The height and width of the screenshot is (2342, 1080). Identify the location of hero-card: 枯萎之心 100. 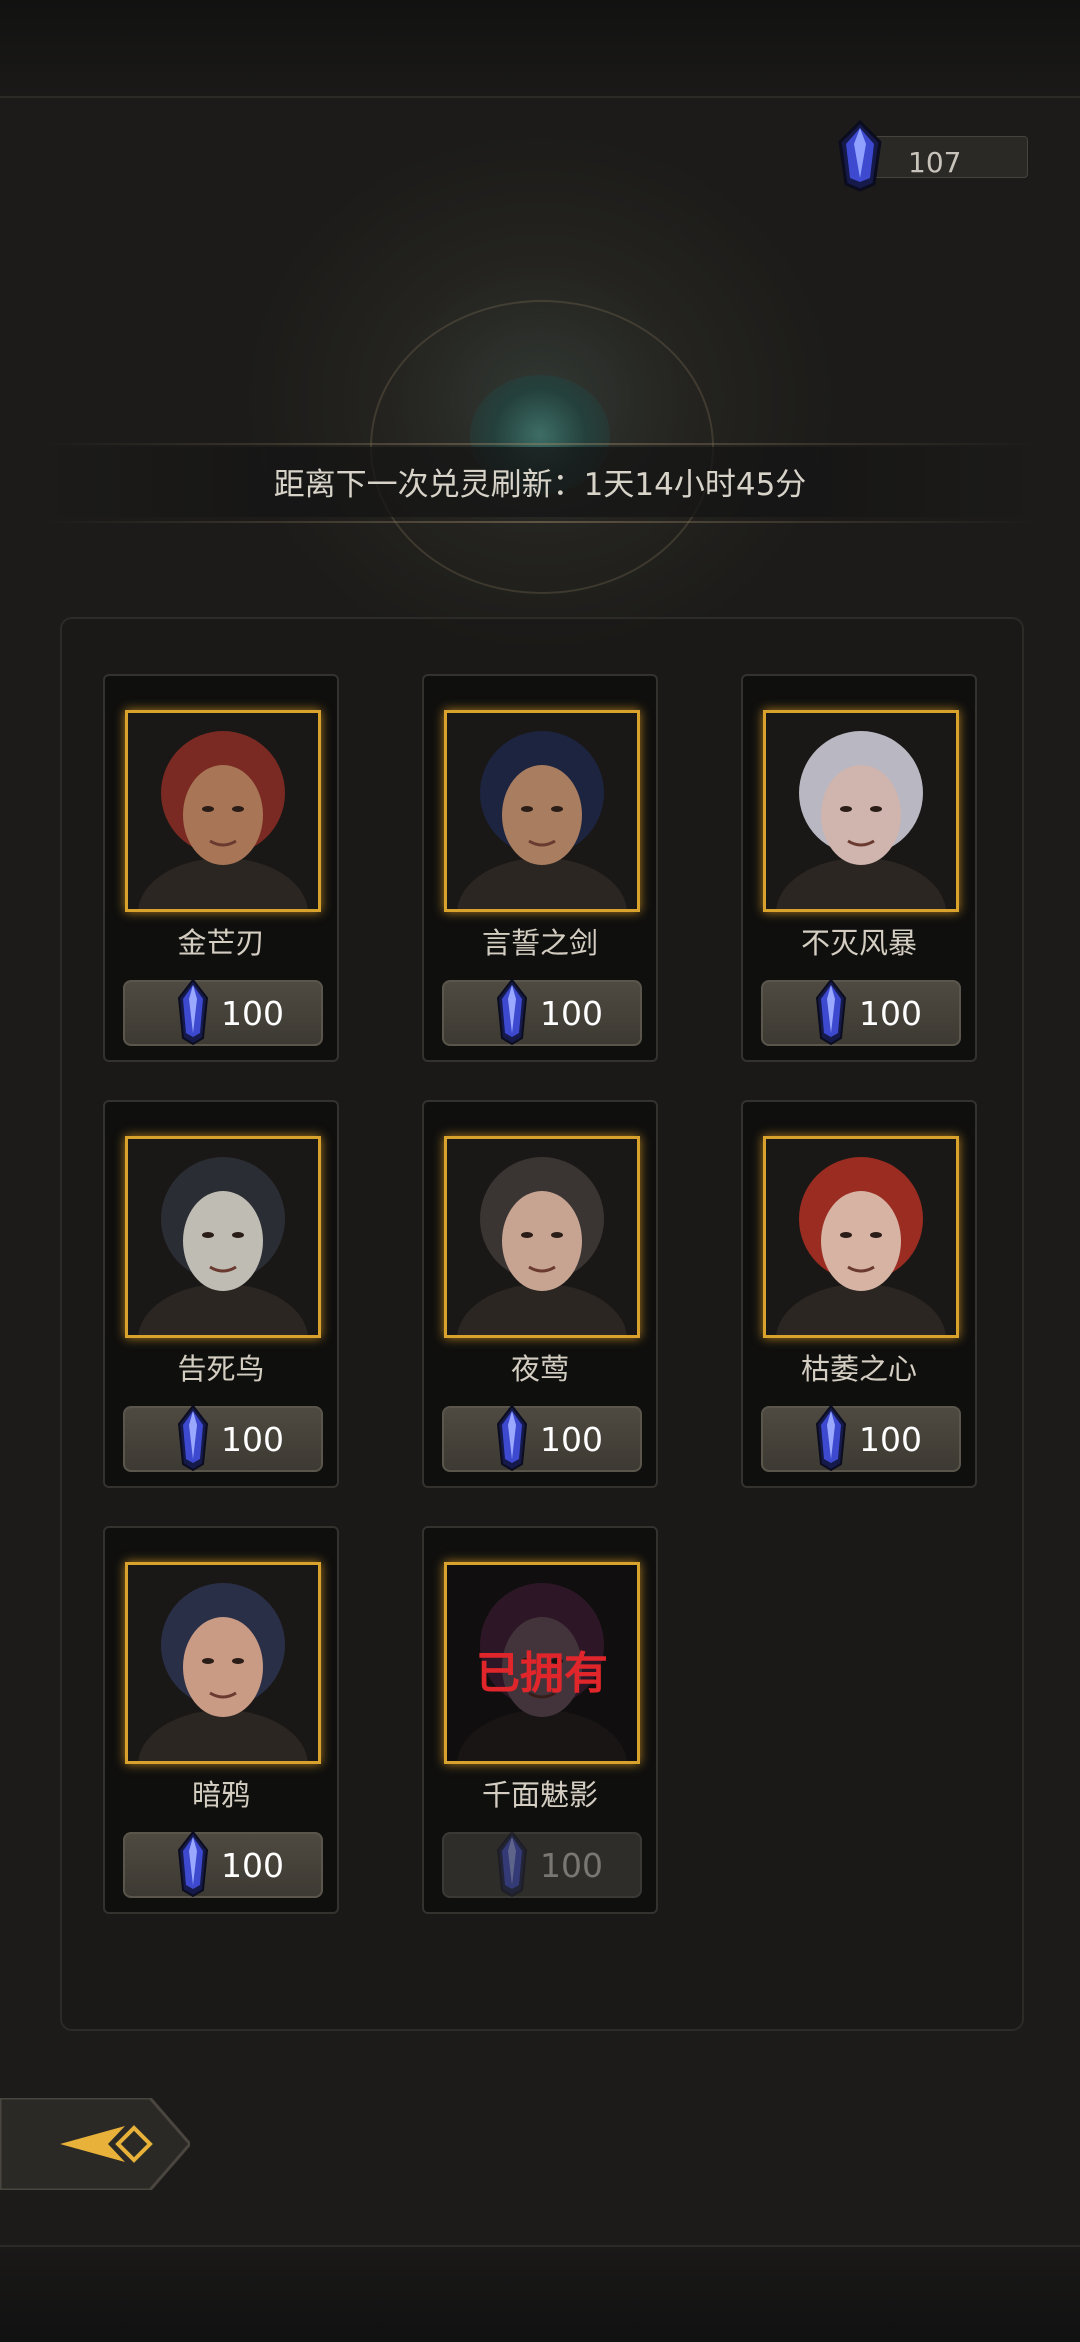
(859, 1294).